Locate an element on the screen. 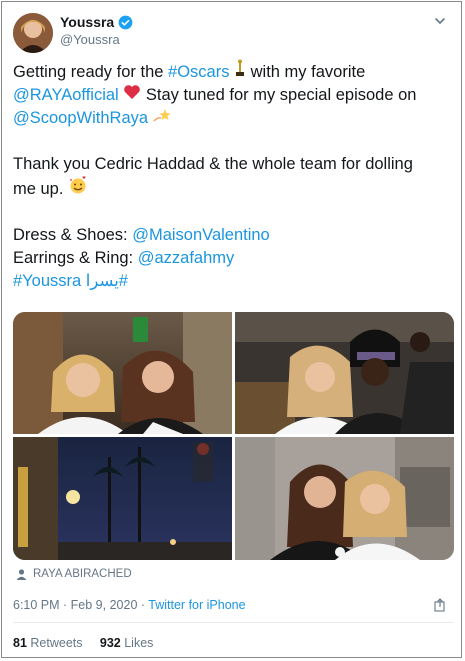 Image resolution: width=465 pixels, height=661 pixels. mention-rayaofficial: @RAYAofficial is located at coordinates (66, 95).